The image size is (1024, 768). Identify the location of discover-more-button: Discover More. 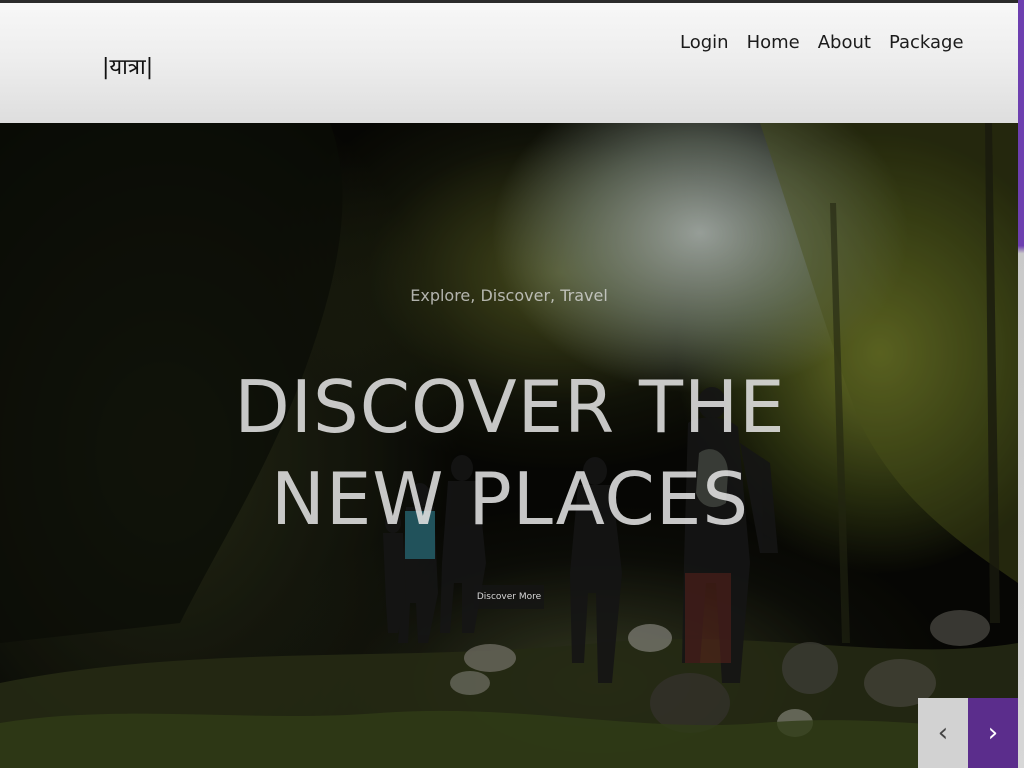
(509, 597).